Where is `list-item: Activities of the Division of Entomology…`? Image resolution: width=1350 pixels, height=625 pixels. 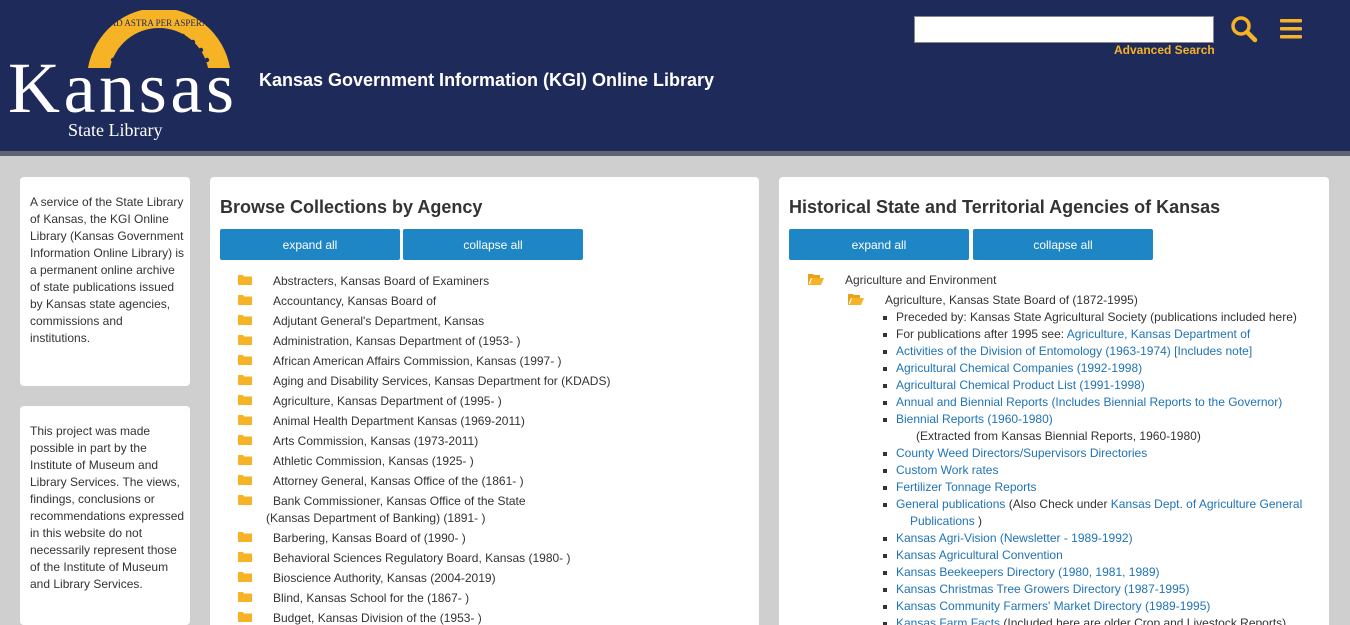
list-item: Activities of the Division of Entomology… is located at coordinates (1067, 351).